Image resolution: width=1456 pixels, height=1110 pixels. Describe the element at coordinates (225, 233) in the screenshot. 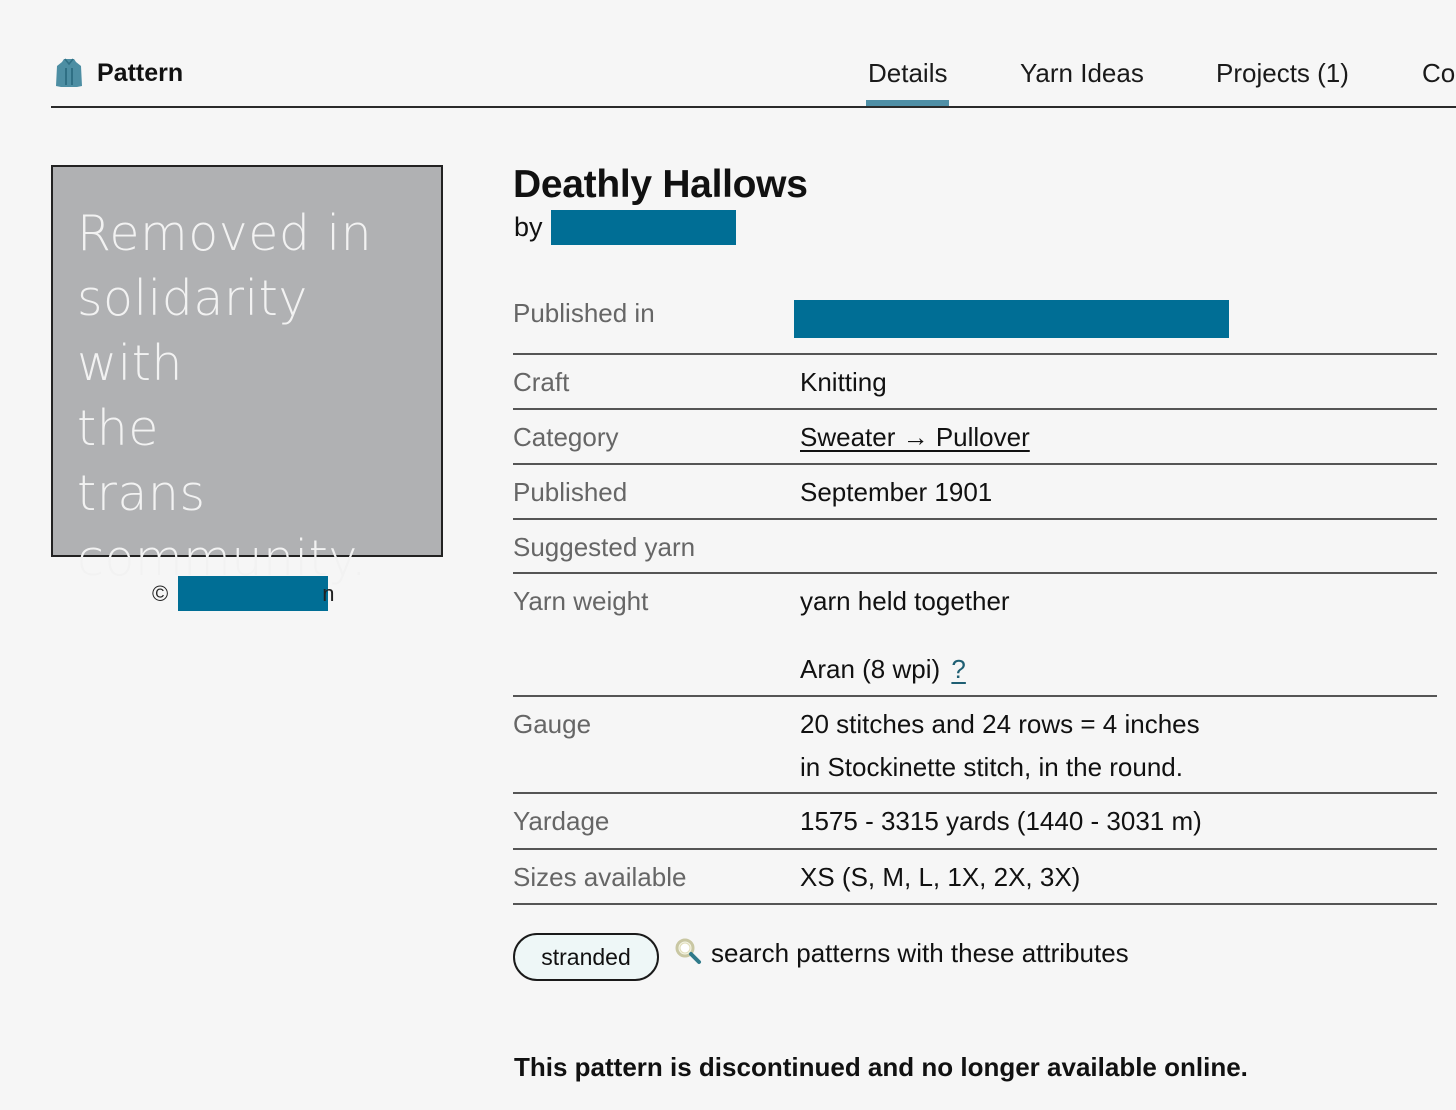

I see `photo-notice-line: Removed in` at that location.